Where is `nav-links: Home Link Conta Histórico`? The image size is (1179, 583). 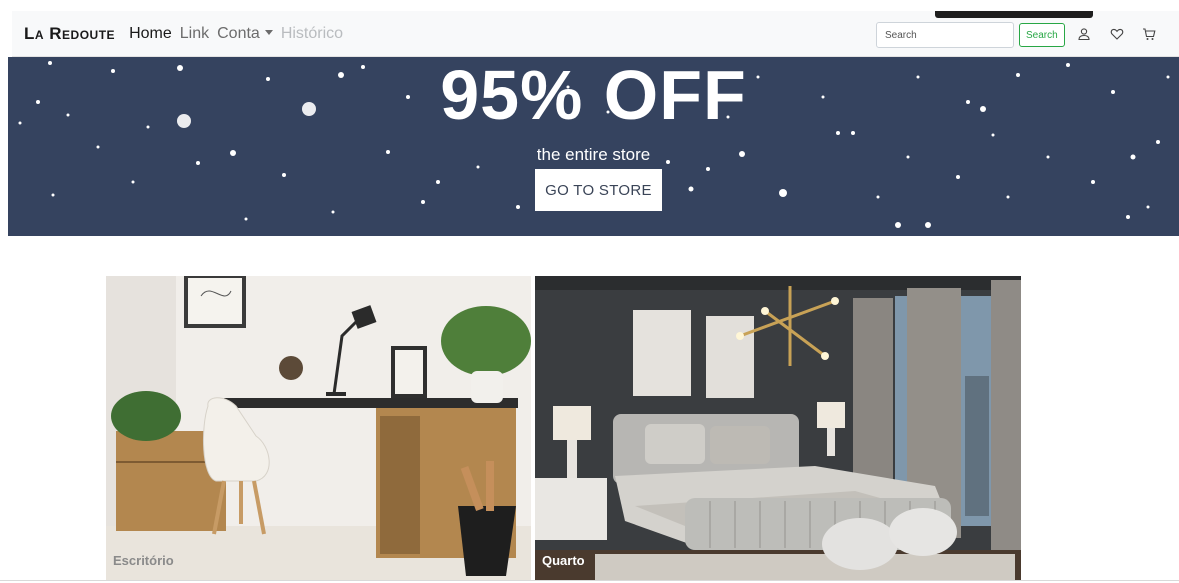
nav-links: Home Link Conta Histórico is located at coordinates (240, 34).